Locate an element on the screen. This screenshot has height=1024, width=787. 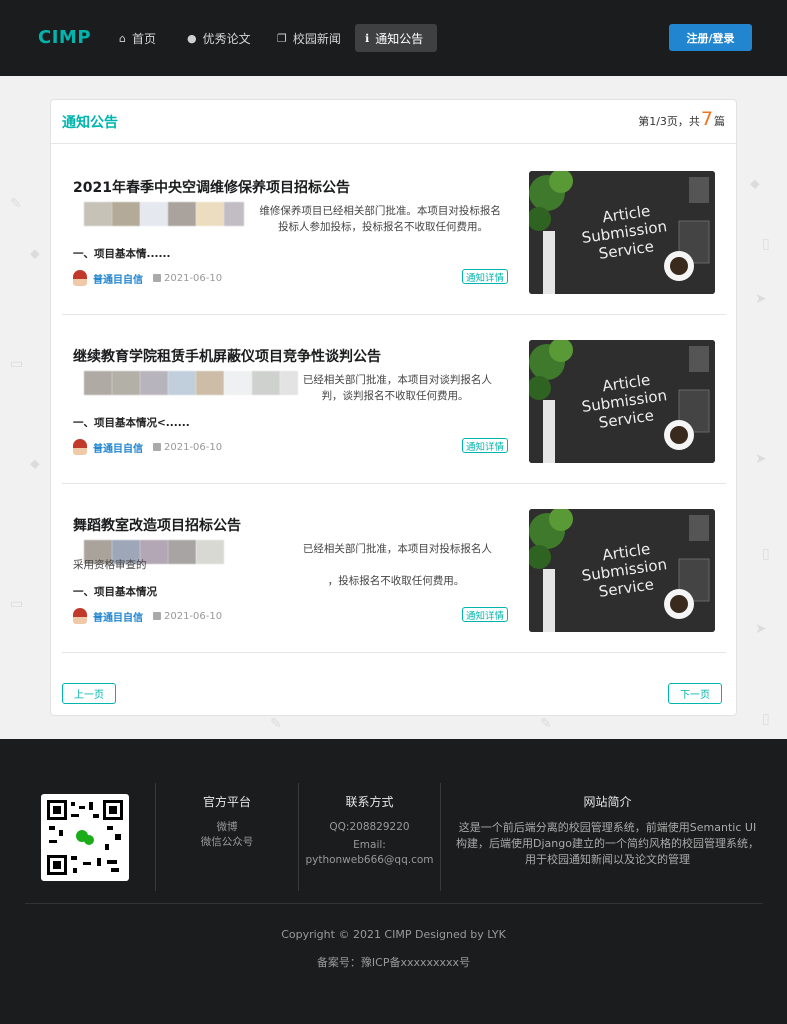
summary-line-1: 已经相关部门批准，本项目对谈判报名人 is located at coordinates (397, 380).